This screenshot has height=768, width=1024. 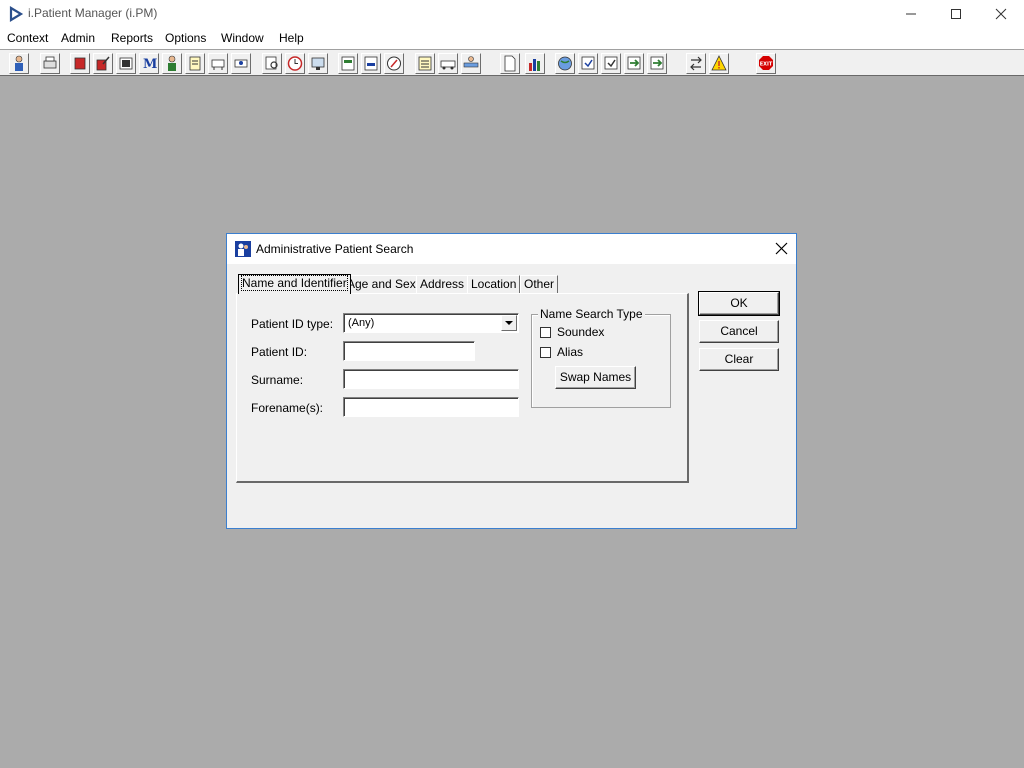 I want to click on edit-icon, so click(x=103, y=63).